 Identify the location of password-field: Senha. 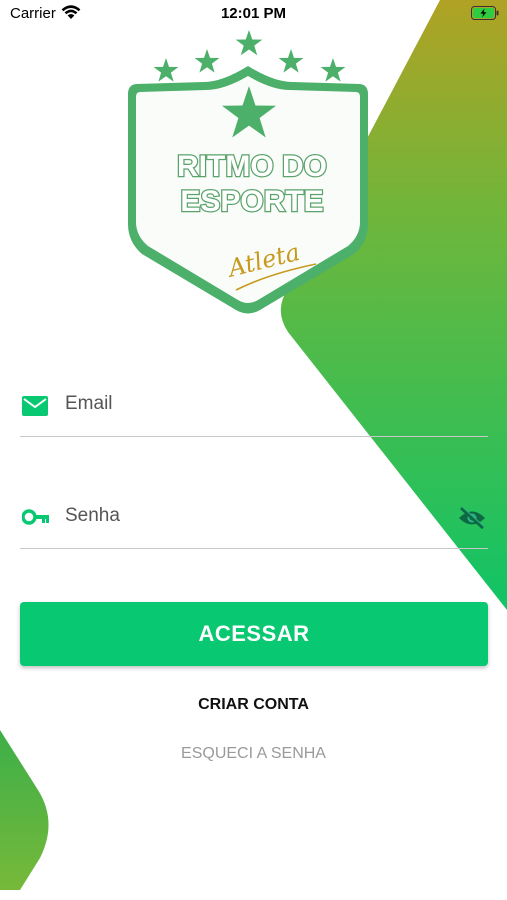
(254, 520).